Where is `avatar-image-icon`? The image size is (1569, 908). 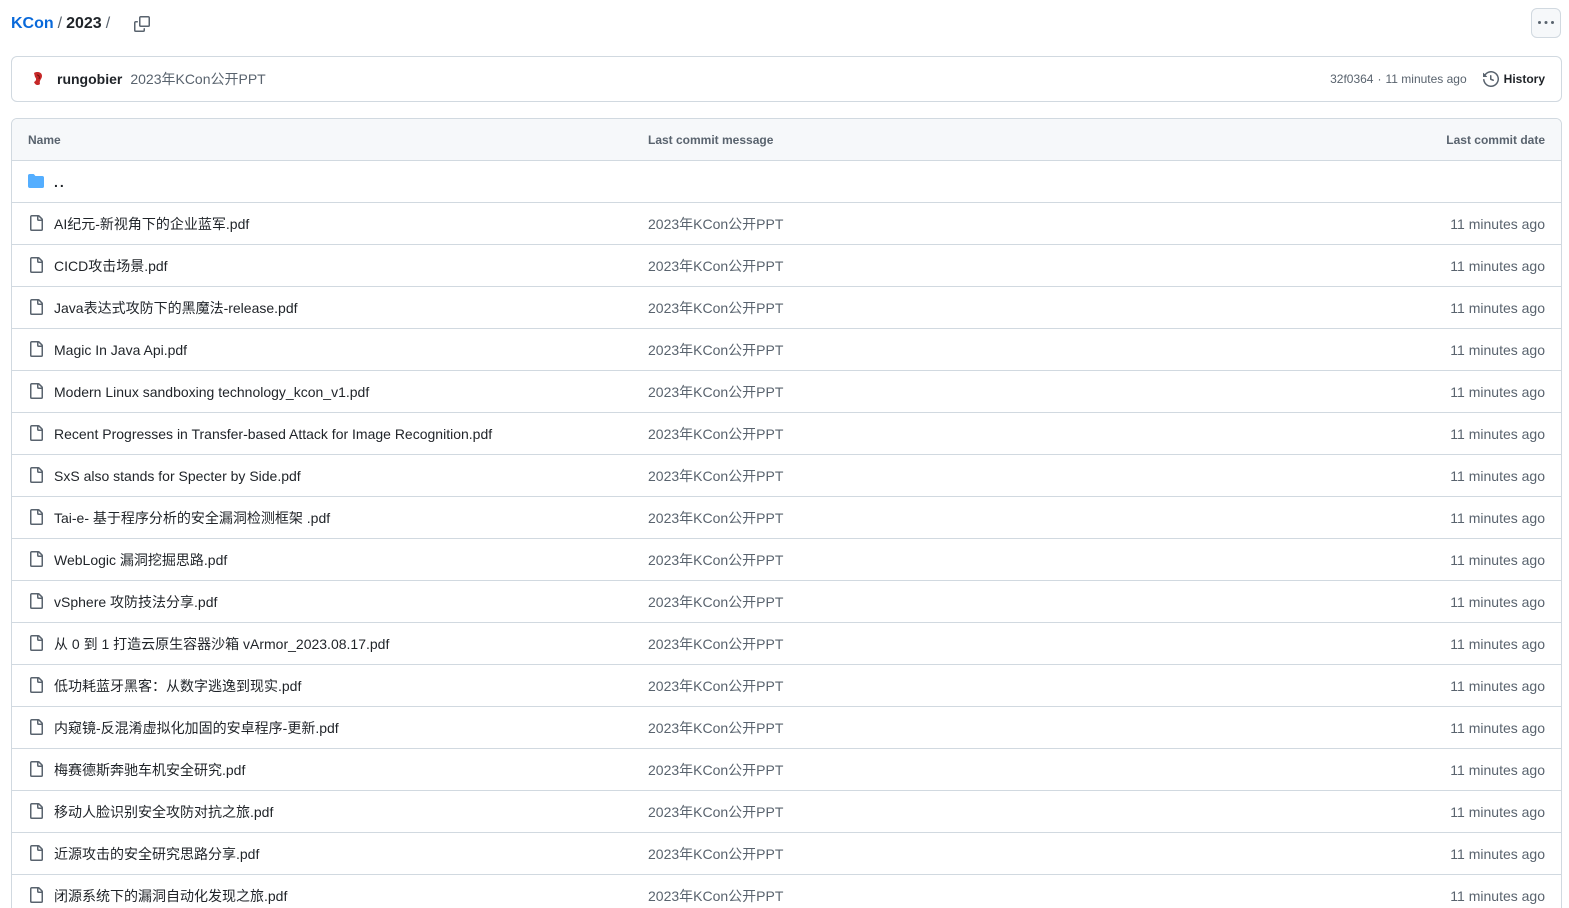
avatar-image-icon is located at coordinates (38, 79).